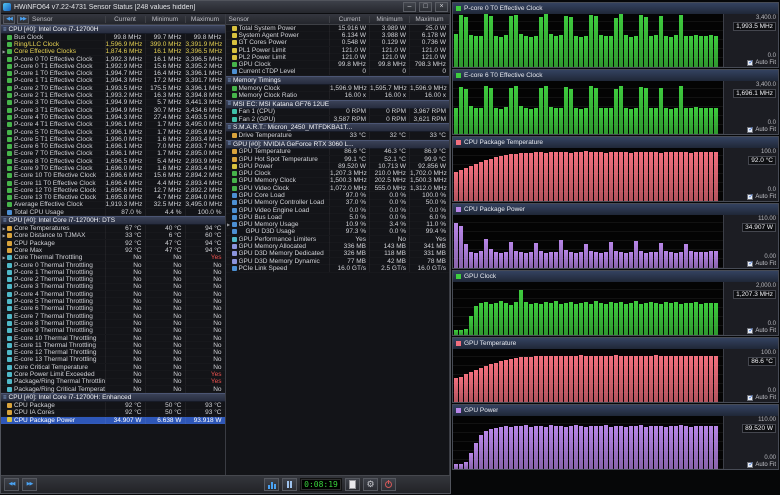  What do you see at coordinates (615, 142) in the screenshot?
I see `graph-title-bar: CPU Package Temperature` at bounding box center [615, 142].